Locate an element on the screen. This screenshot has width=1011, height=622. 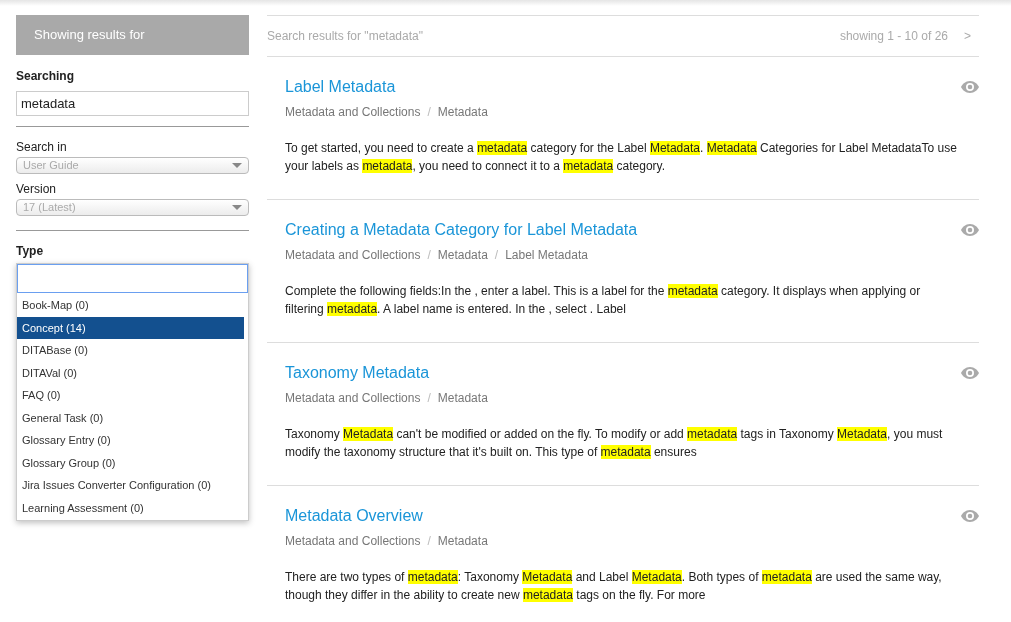
search-field: metadata is located at coordinates (132, 103).